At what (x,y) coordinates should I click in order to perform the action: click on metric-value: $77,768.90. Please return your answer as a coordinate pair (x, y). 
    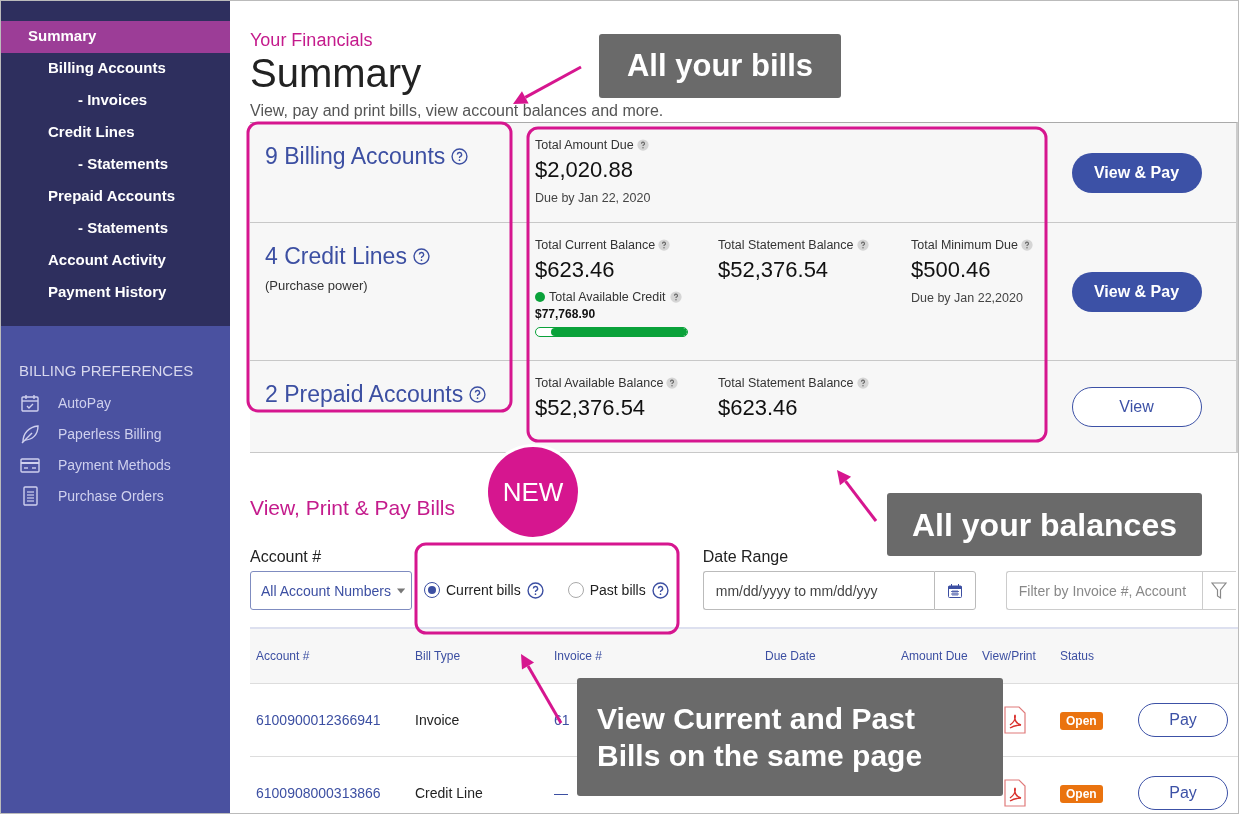
    Looking at the image, I should click on (565, 314).